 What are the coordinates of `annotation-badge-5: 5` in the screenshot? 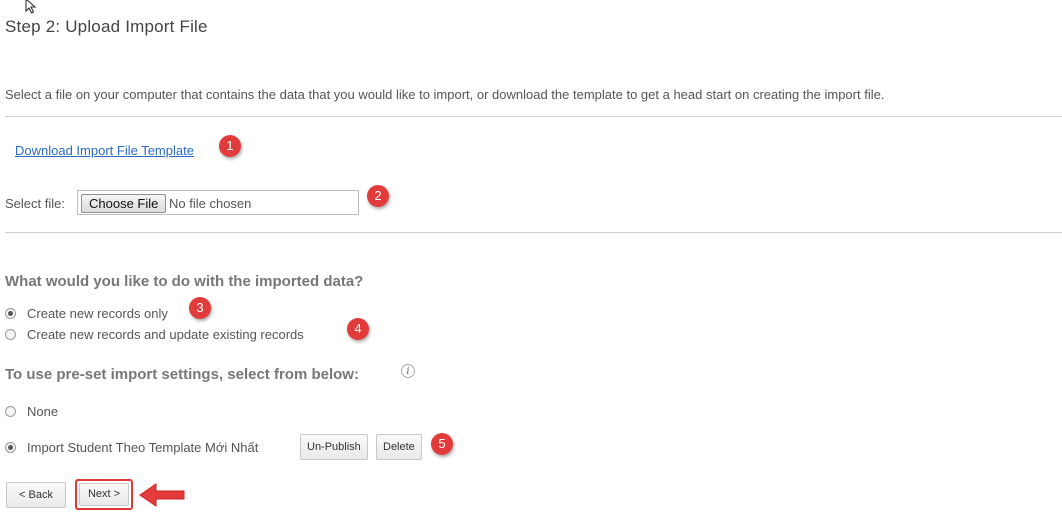 It's located at (442, 444).